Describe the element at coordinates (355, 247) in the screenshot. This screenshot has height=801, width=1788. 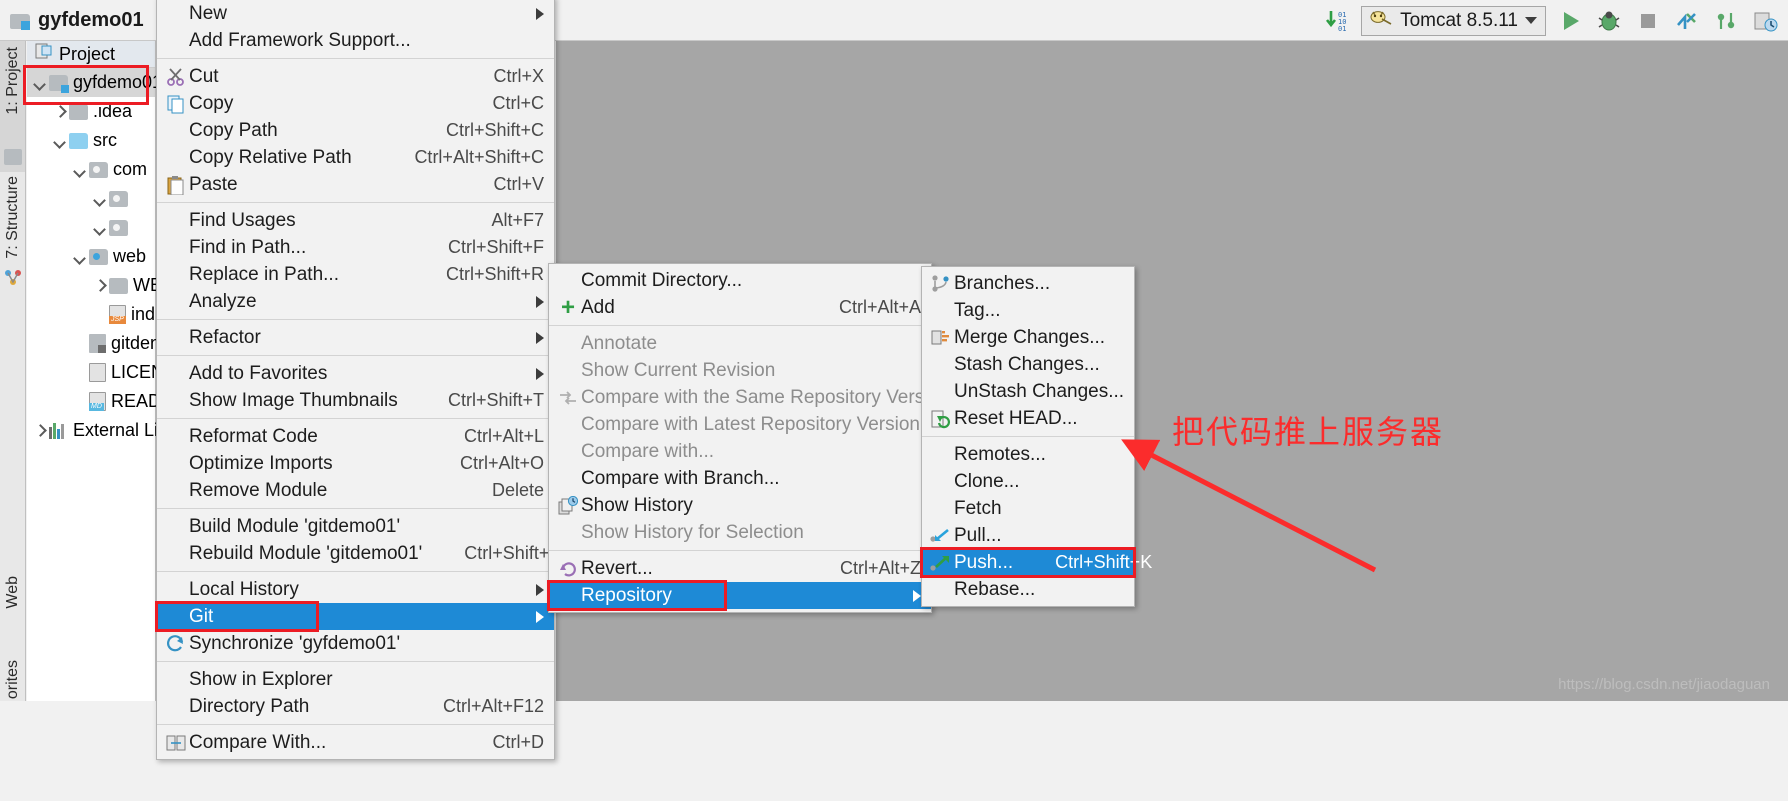
I see `menu-item-find-in-path: Find in Path... Ctrl+Shift+F` at that location.